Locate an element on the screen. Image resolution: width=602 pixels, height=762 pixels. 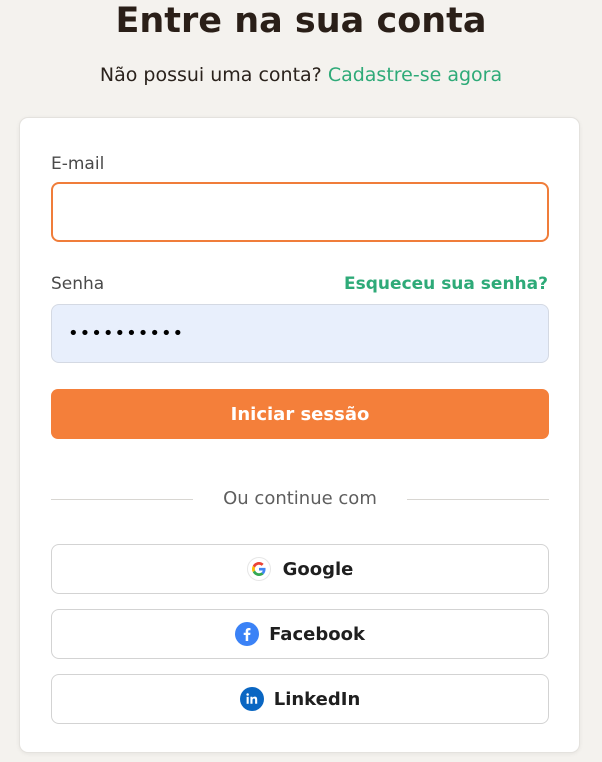
google-login-button: Google is located at coordinates (300, 569).